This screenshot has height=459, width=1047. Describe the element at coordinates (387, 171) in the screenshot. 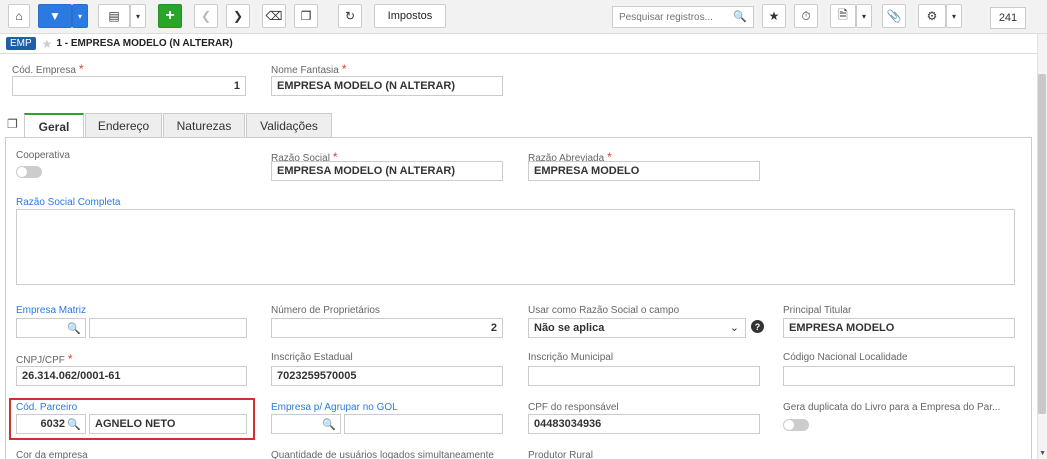

I see `razao-social-field: EMPRESA MODELO (N ALTERAR)` at that location.